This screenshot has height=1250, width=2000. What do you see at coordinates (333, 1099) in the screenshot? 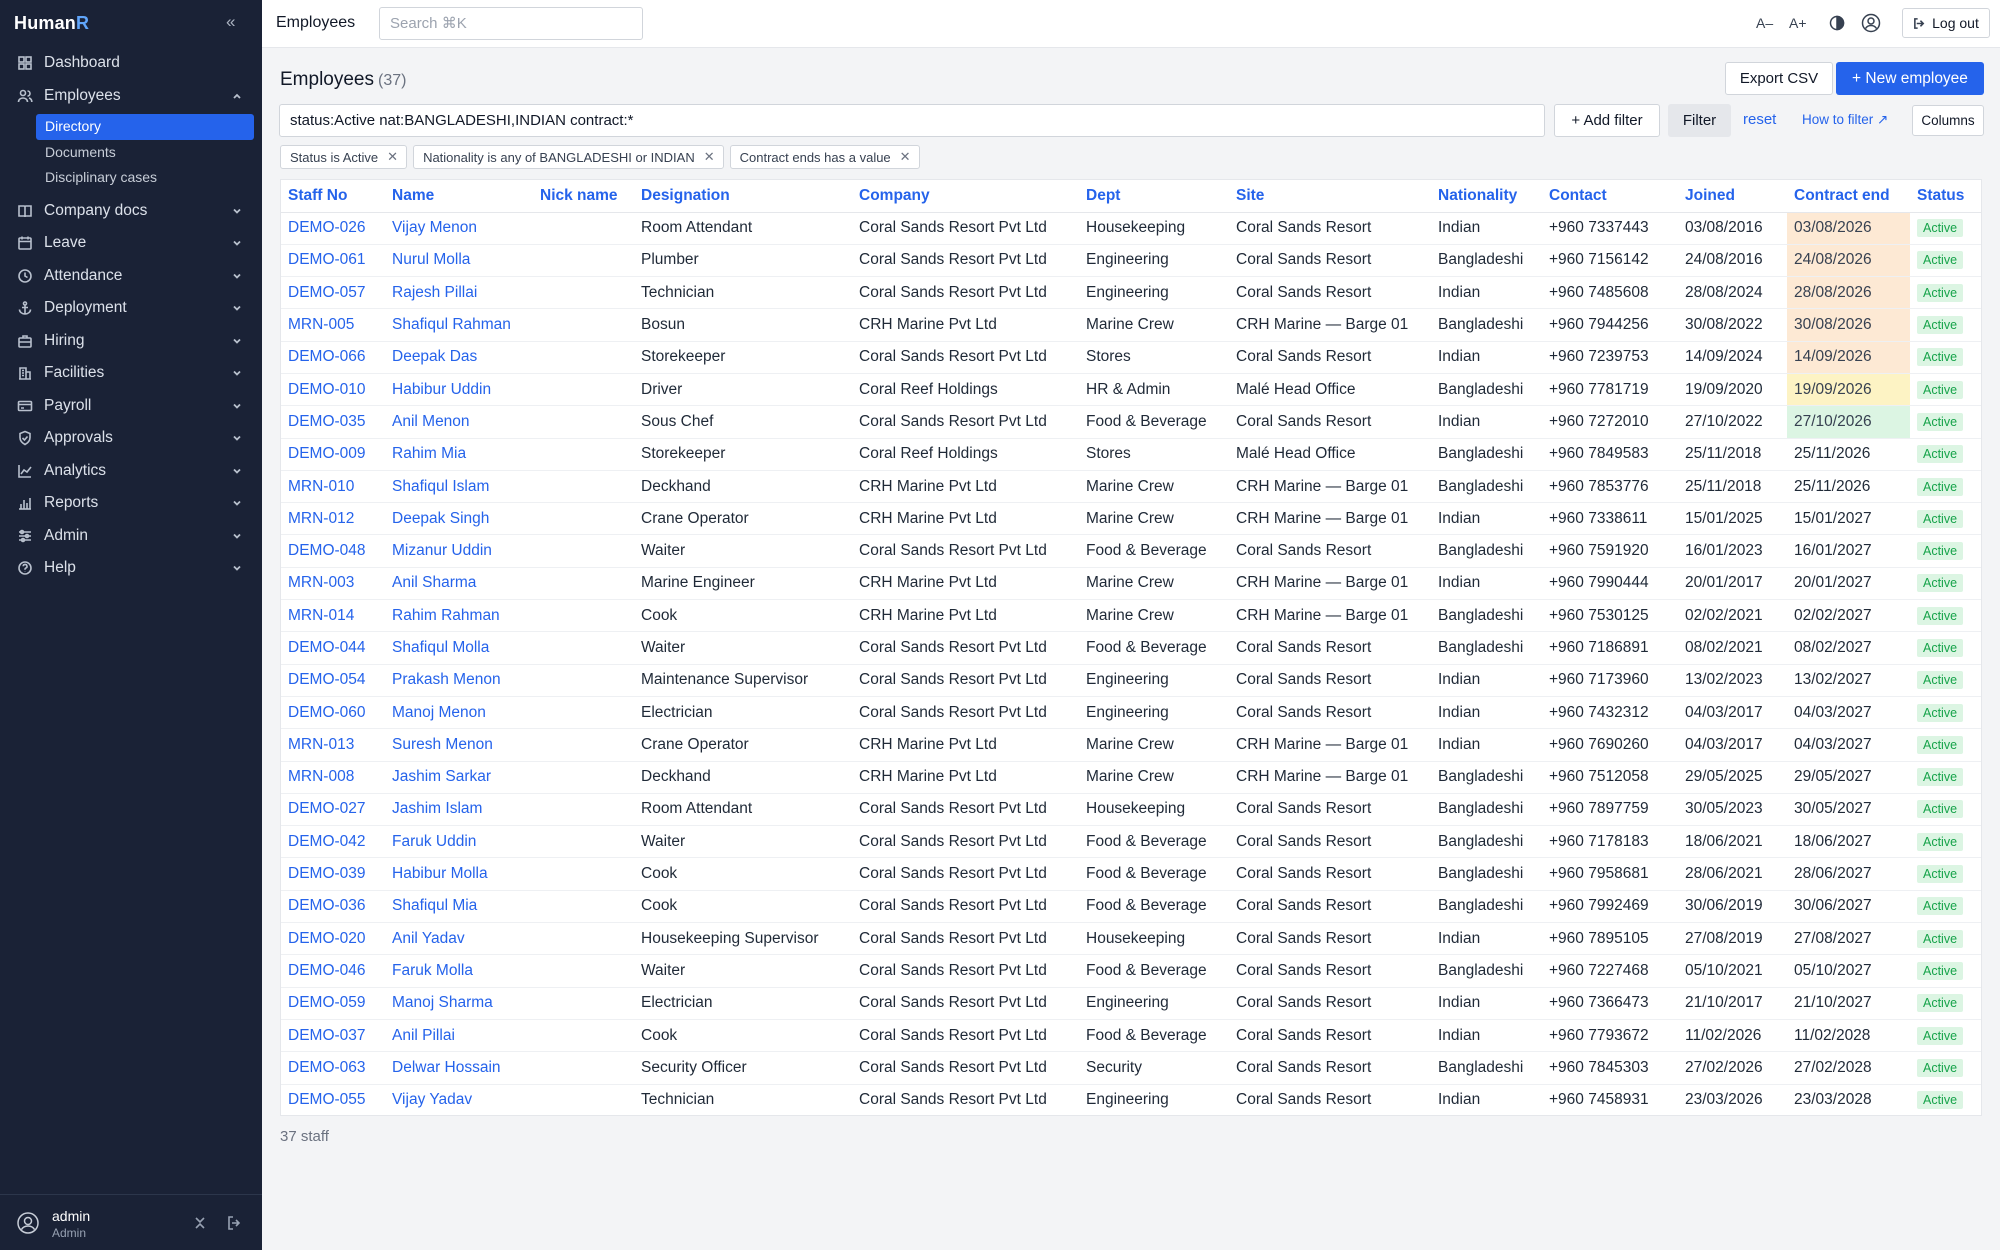
I see `cell-staff-no: DEMO-055` at bounding box center [333, 1099].